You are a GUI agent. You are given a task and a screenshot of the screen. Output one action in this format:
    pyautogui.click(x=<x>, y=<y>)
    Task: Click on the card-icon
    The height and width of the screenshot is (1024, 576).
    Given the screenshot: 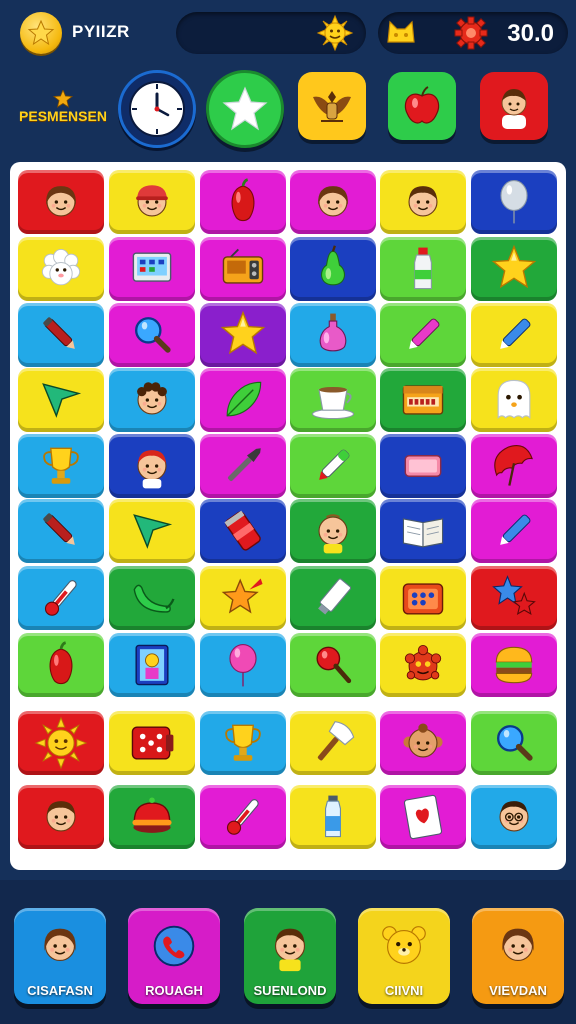 What is the action you would take?
    pyautogui.click(x=423, y=817)
    